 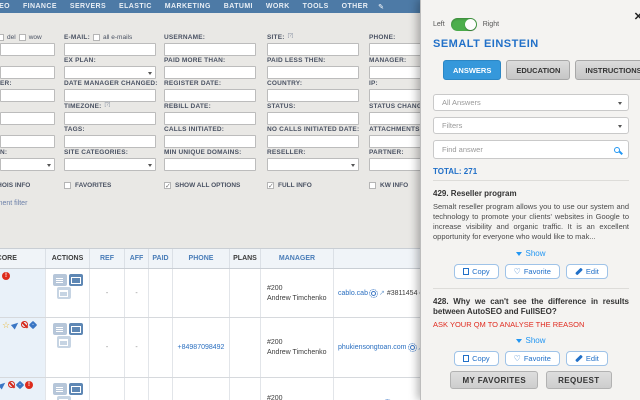 What do you see at coordinates (470, 24) in the screenshot?
I see `toggle-knob` at bounding box center [470, 24].